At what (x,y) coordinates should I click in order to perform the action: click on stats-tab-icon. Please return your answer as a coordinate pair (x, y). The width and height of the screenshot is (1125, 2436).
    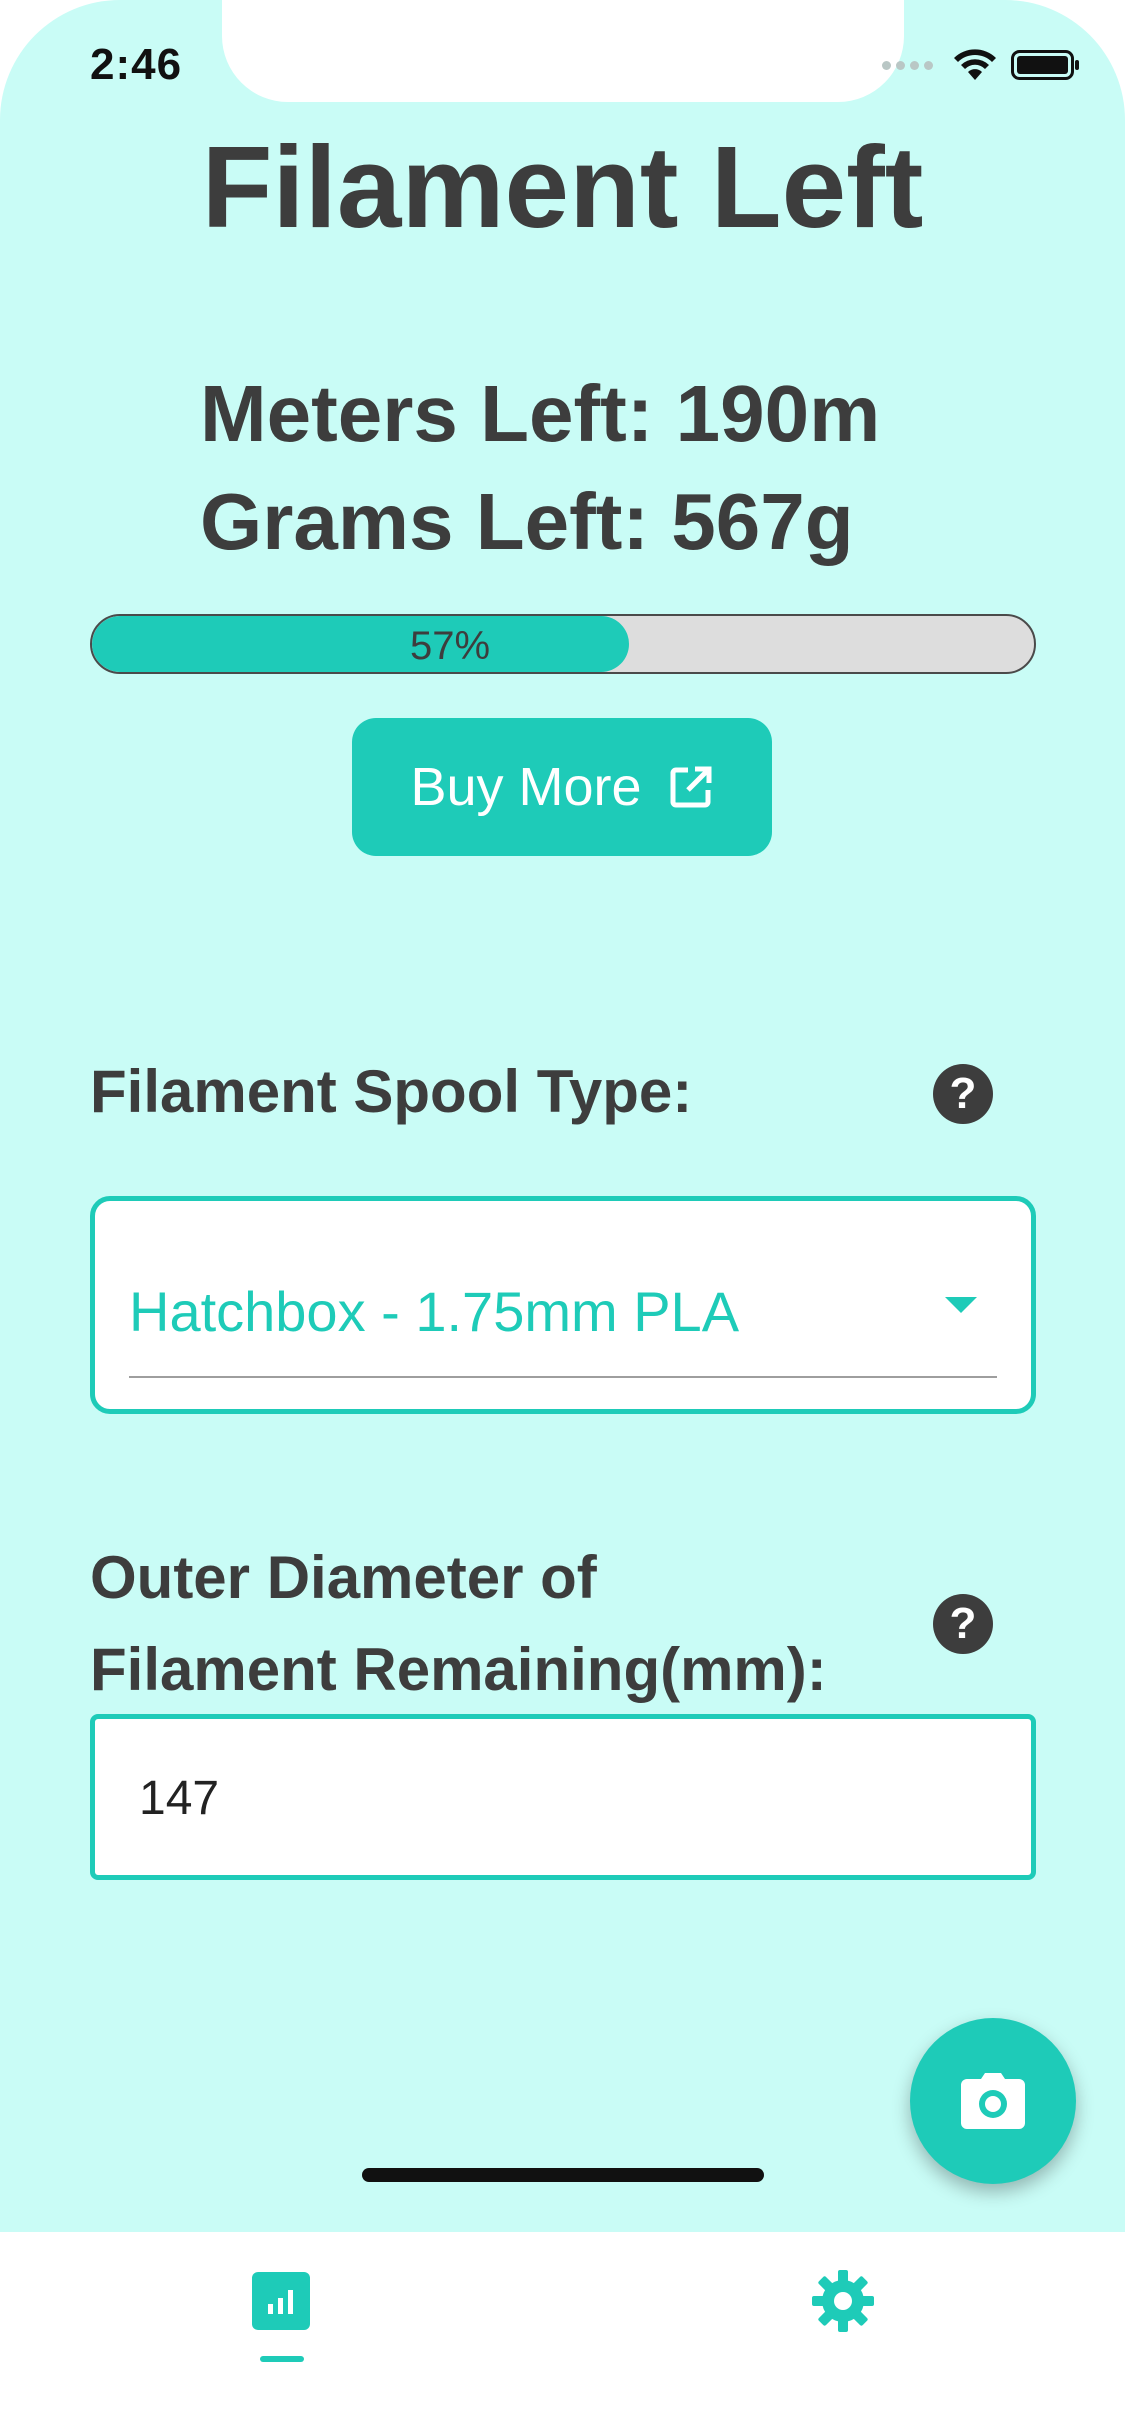
    Looking at the image, I should click on (281, 2301).